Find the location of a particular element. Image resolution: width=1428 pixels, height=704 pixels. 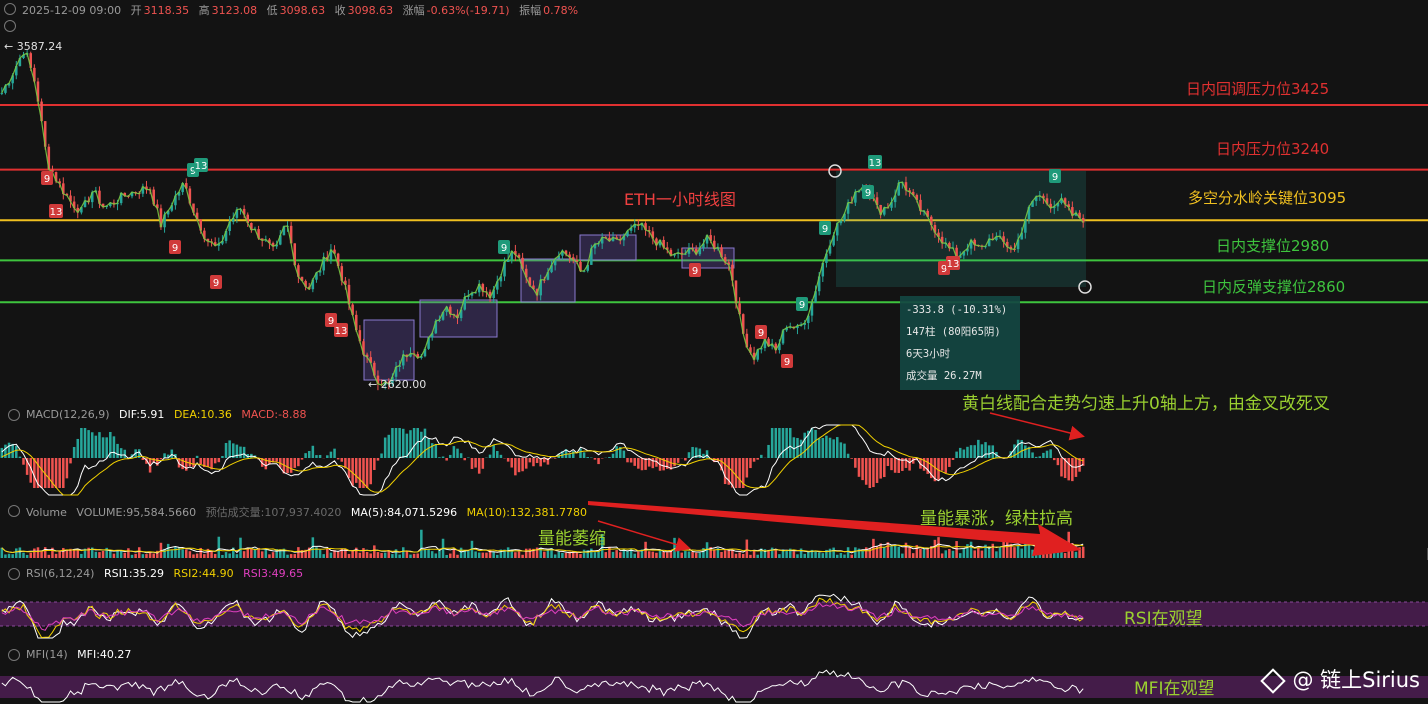

td-marker-text: 13 is located at coordinates (875, 163).